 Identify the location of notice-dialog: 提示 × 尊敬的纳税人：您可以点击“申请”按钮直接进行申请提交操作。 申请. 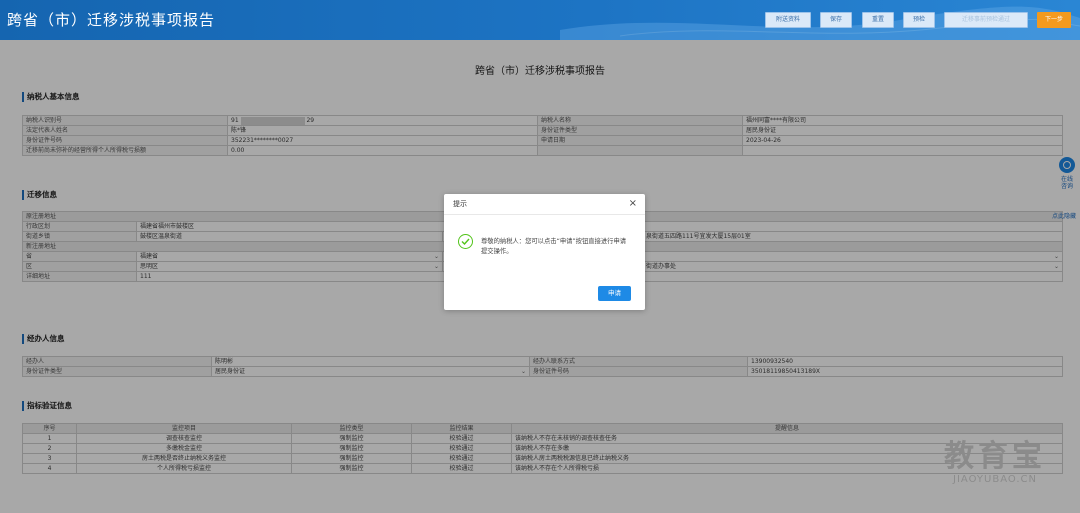
(544, 252).